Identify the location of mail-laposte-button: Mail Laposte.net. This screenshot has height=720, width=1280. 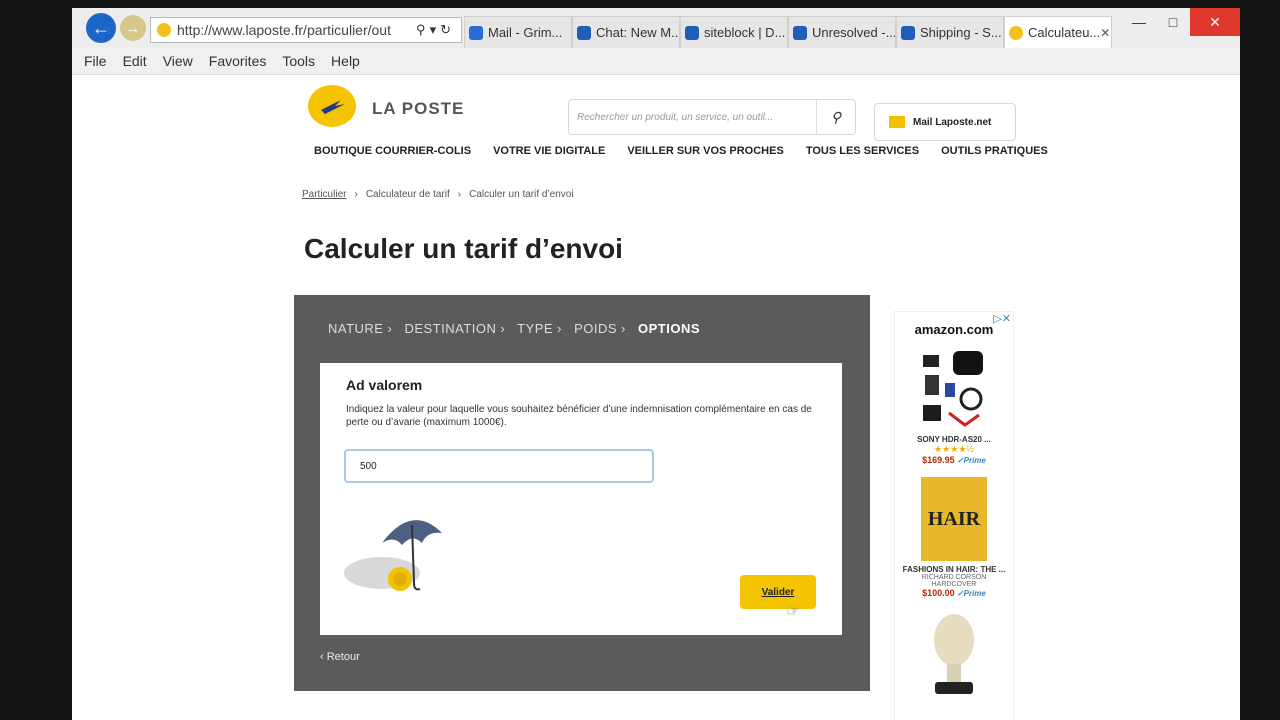
(945, 122).